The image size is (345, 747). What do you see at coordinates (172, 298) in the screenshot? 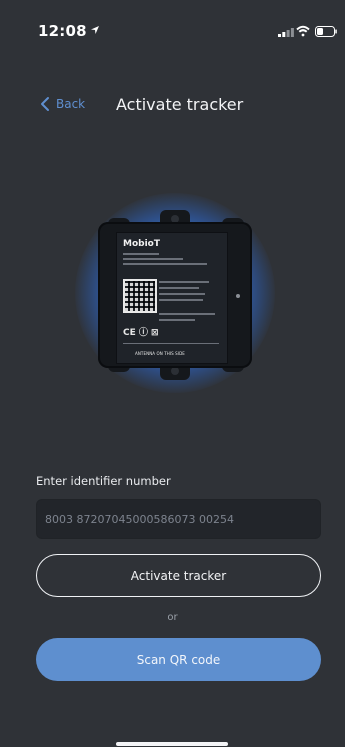
I see `device-label: MobioT CE ⓘ ⊠ ANTENNA ON THIS SIDE` at bounding box center [172, 298].